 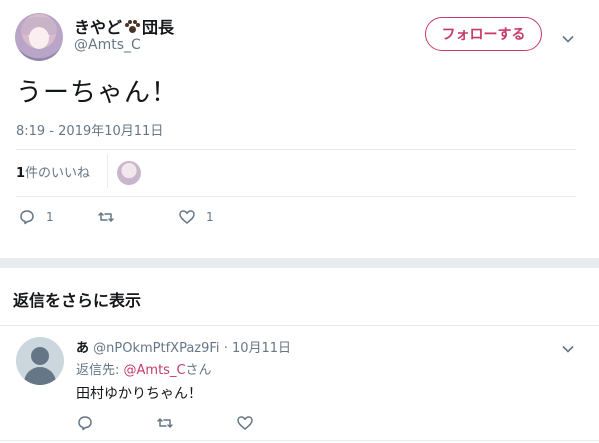 What do you see at coordinates (100, 370) in the screenshot?
I see `reply-to-prefix: 返信先:` at bounding box center [100, 370].